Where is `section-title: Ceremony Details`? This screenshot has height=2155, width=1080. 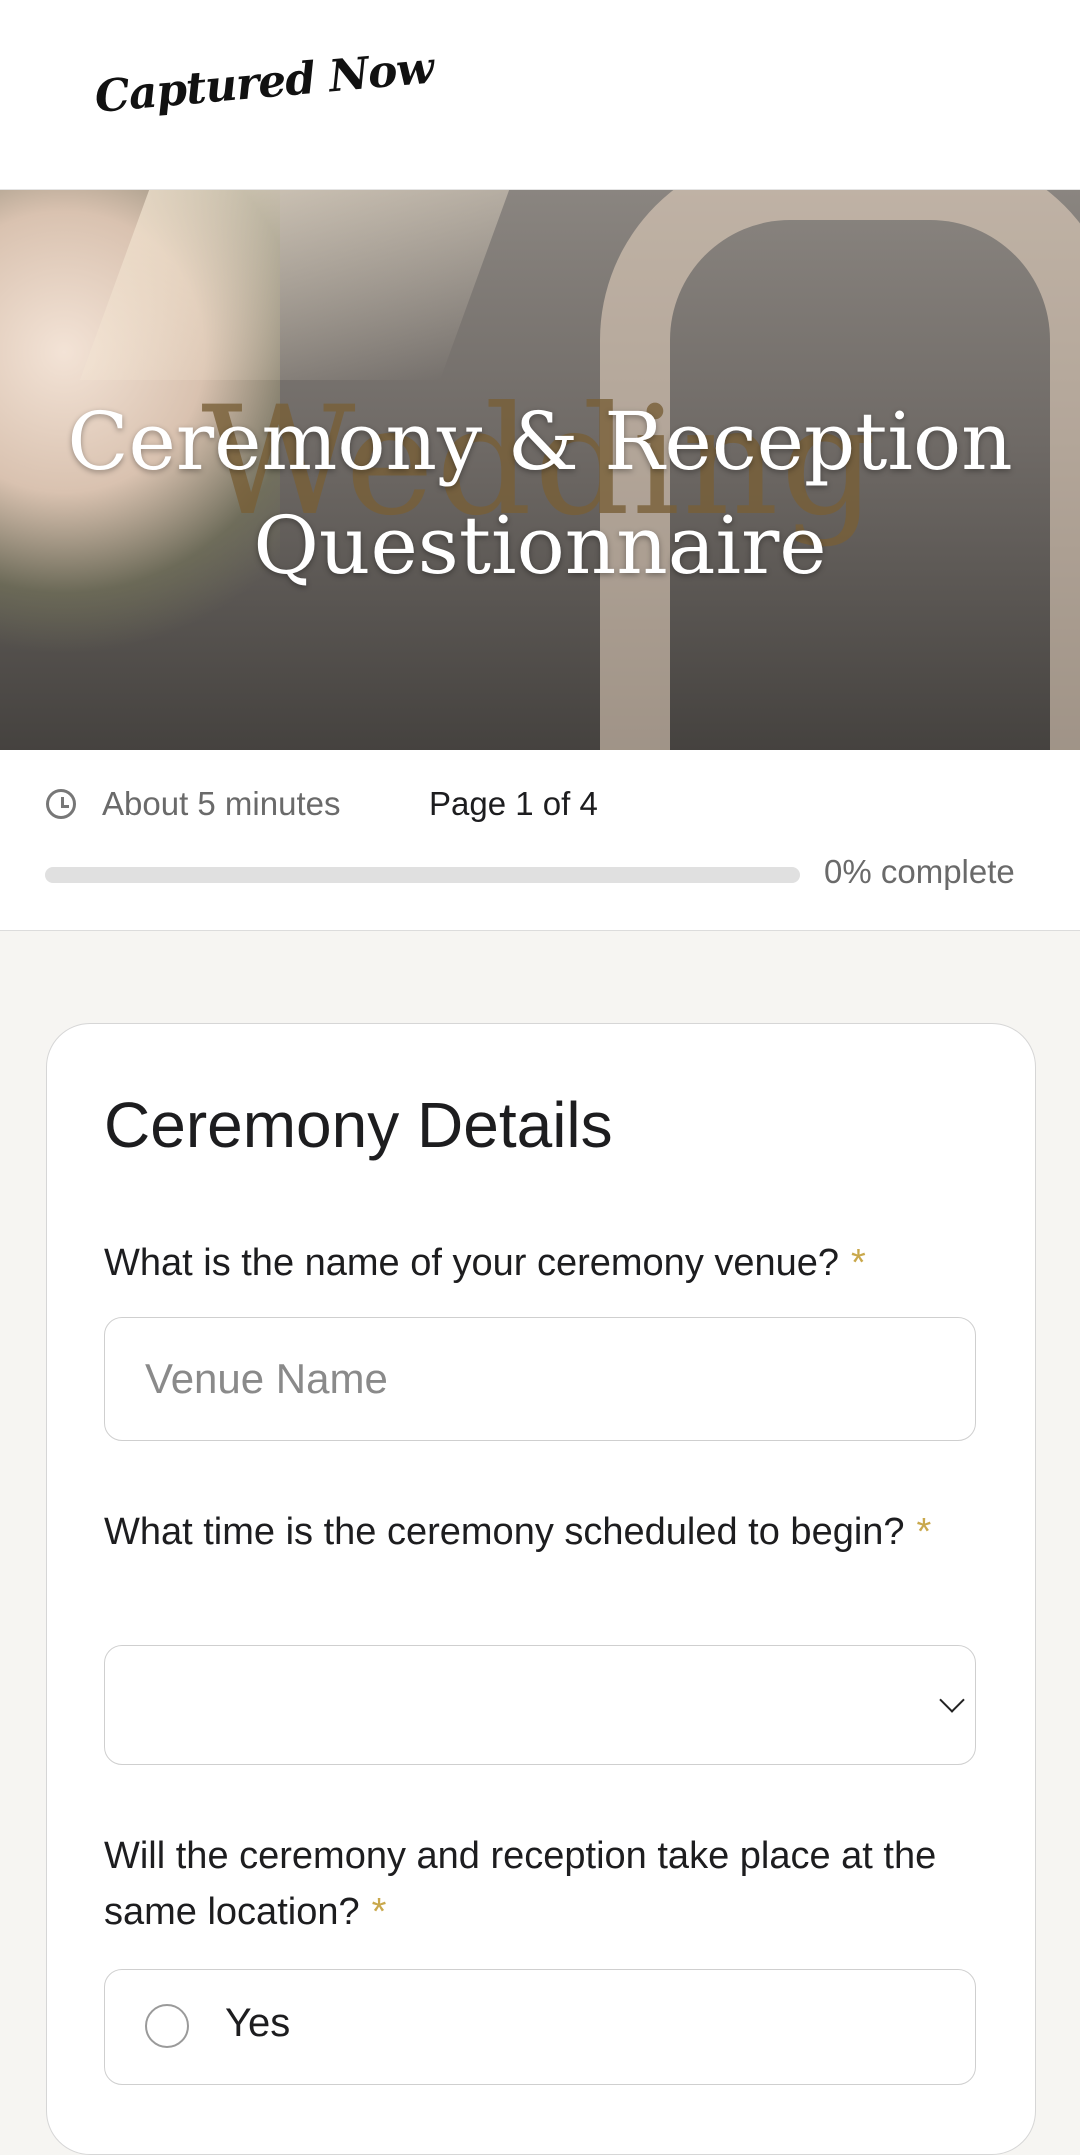
section-title: Ceremony Details is located at coordinates (358, 1125).